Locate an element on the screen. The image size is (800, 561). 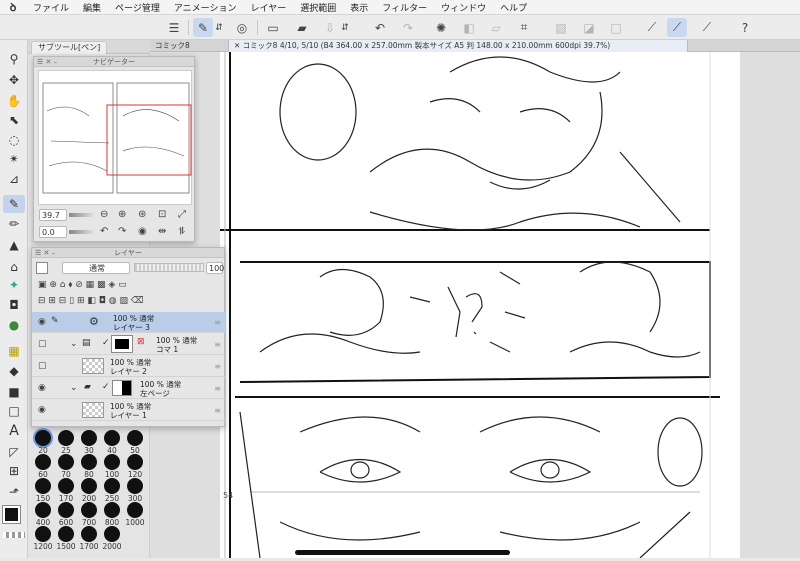
rotation-field: 0.0 is located at coordinates (53, 232).